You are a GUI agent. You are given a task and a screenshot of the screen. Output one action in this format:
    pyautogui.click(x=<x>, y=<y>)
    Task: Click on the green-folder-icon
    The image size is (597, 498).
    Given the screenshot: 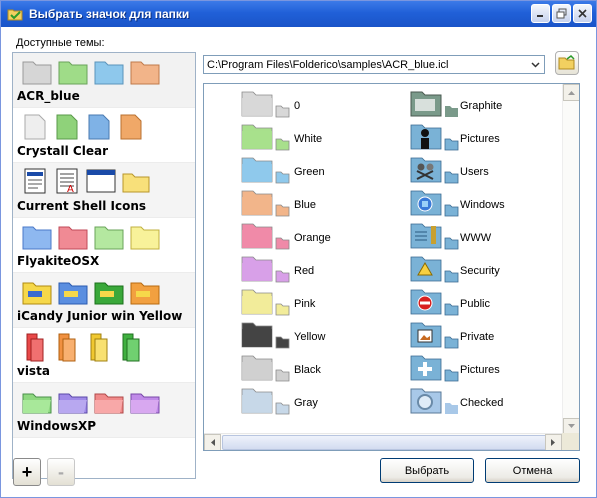 What is the action you would take?
    pyautogui.click(x=73, y=73)
    